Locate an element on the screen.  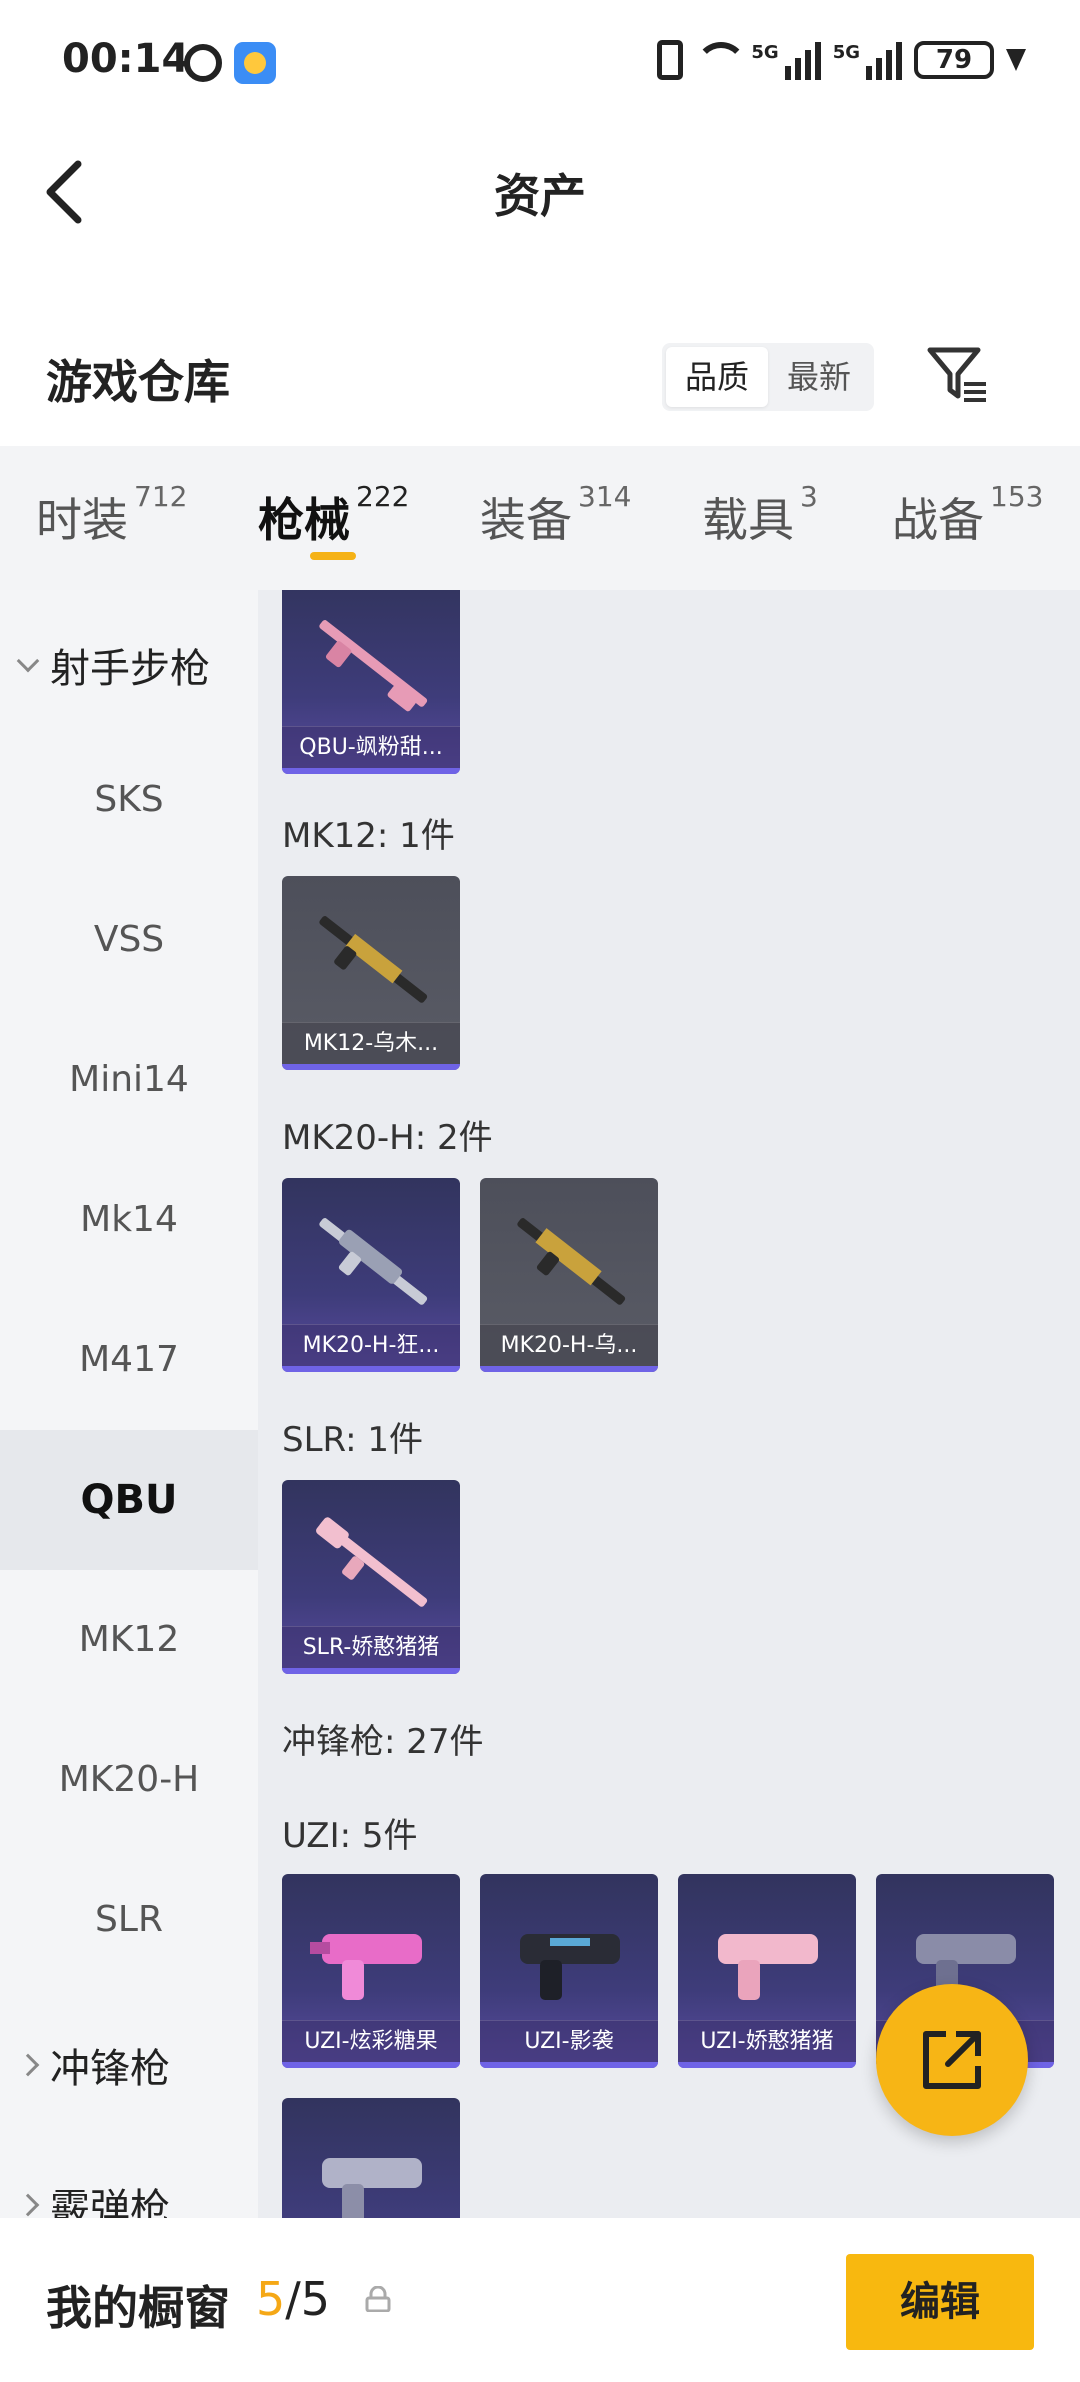
weapon-card-uzi-1: UZI-炫彩糖果 is located at coordinates (371, 1971).